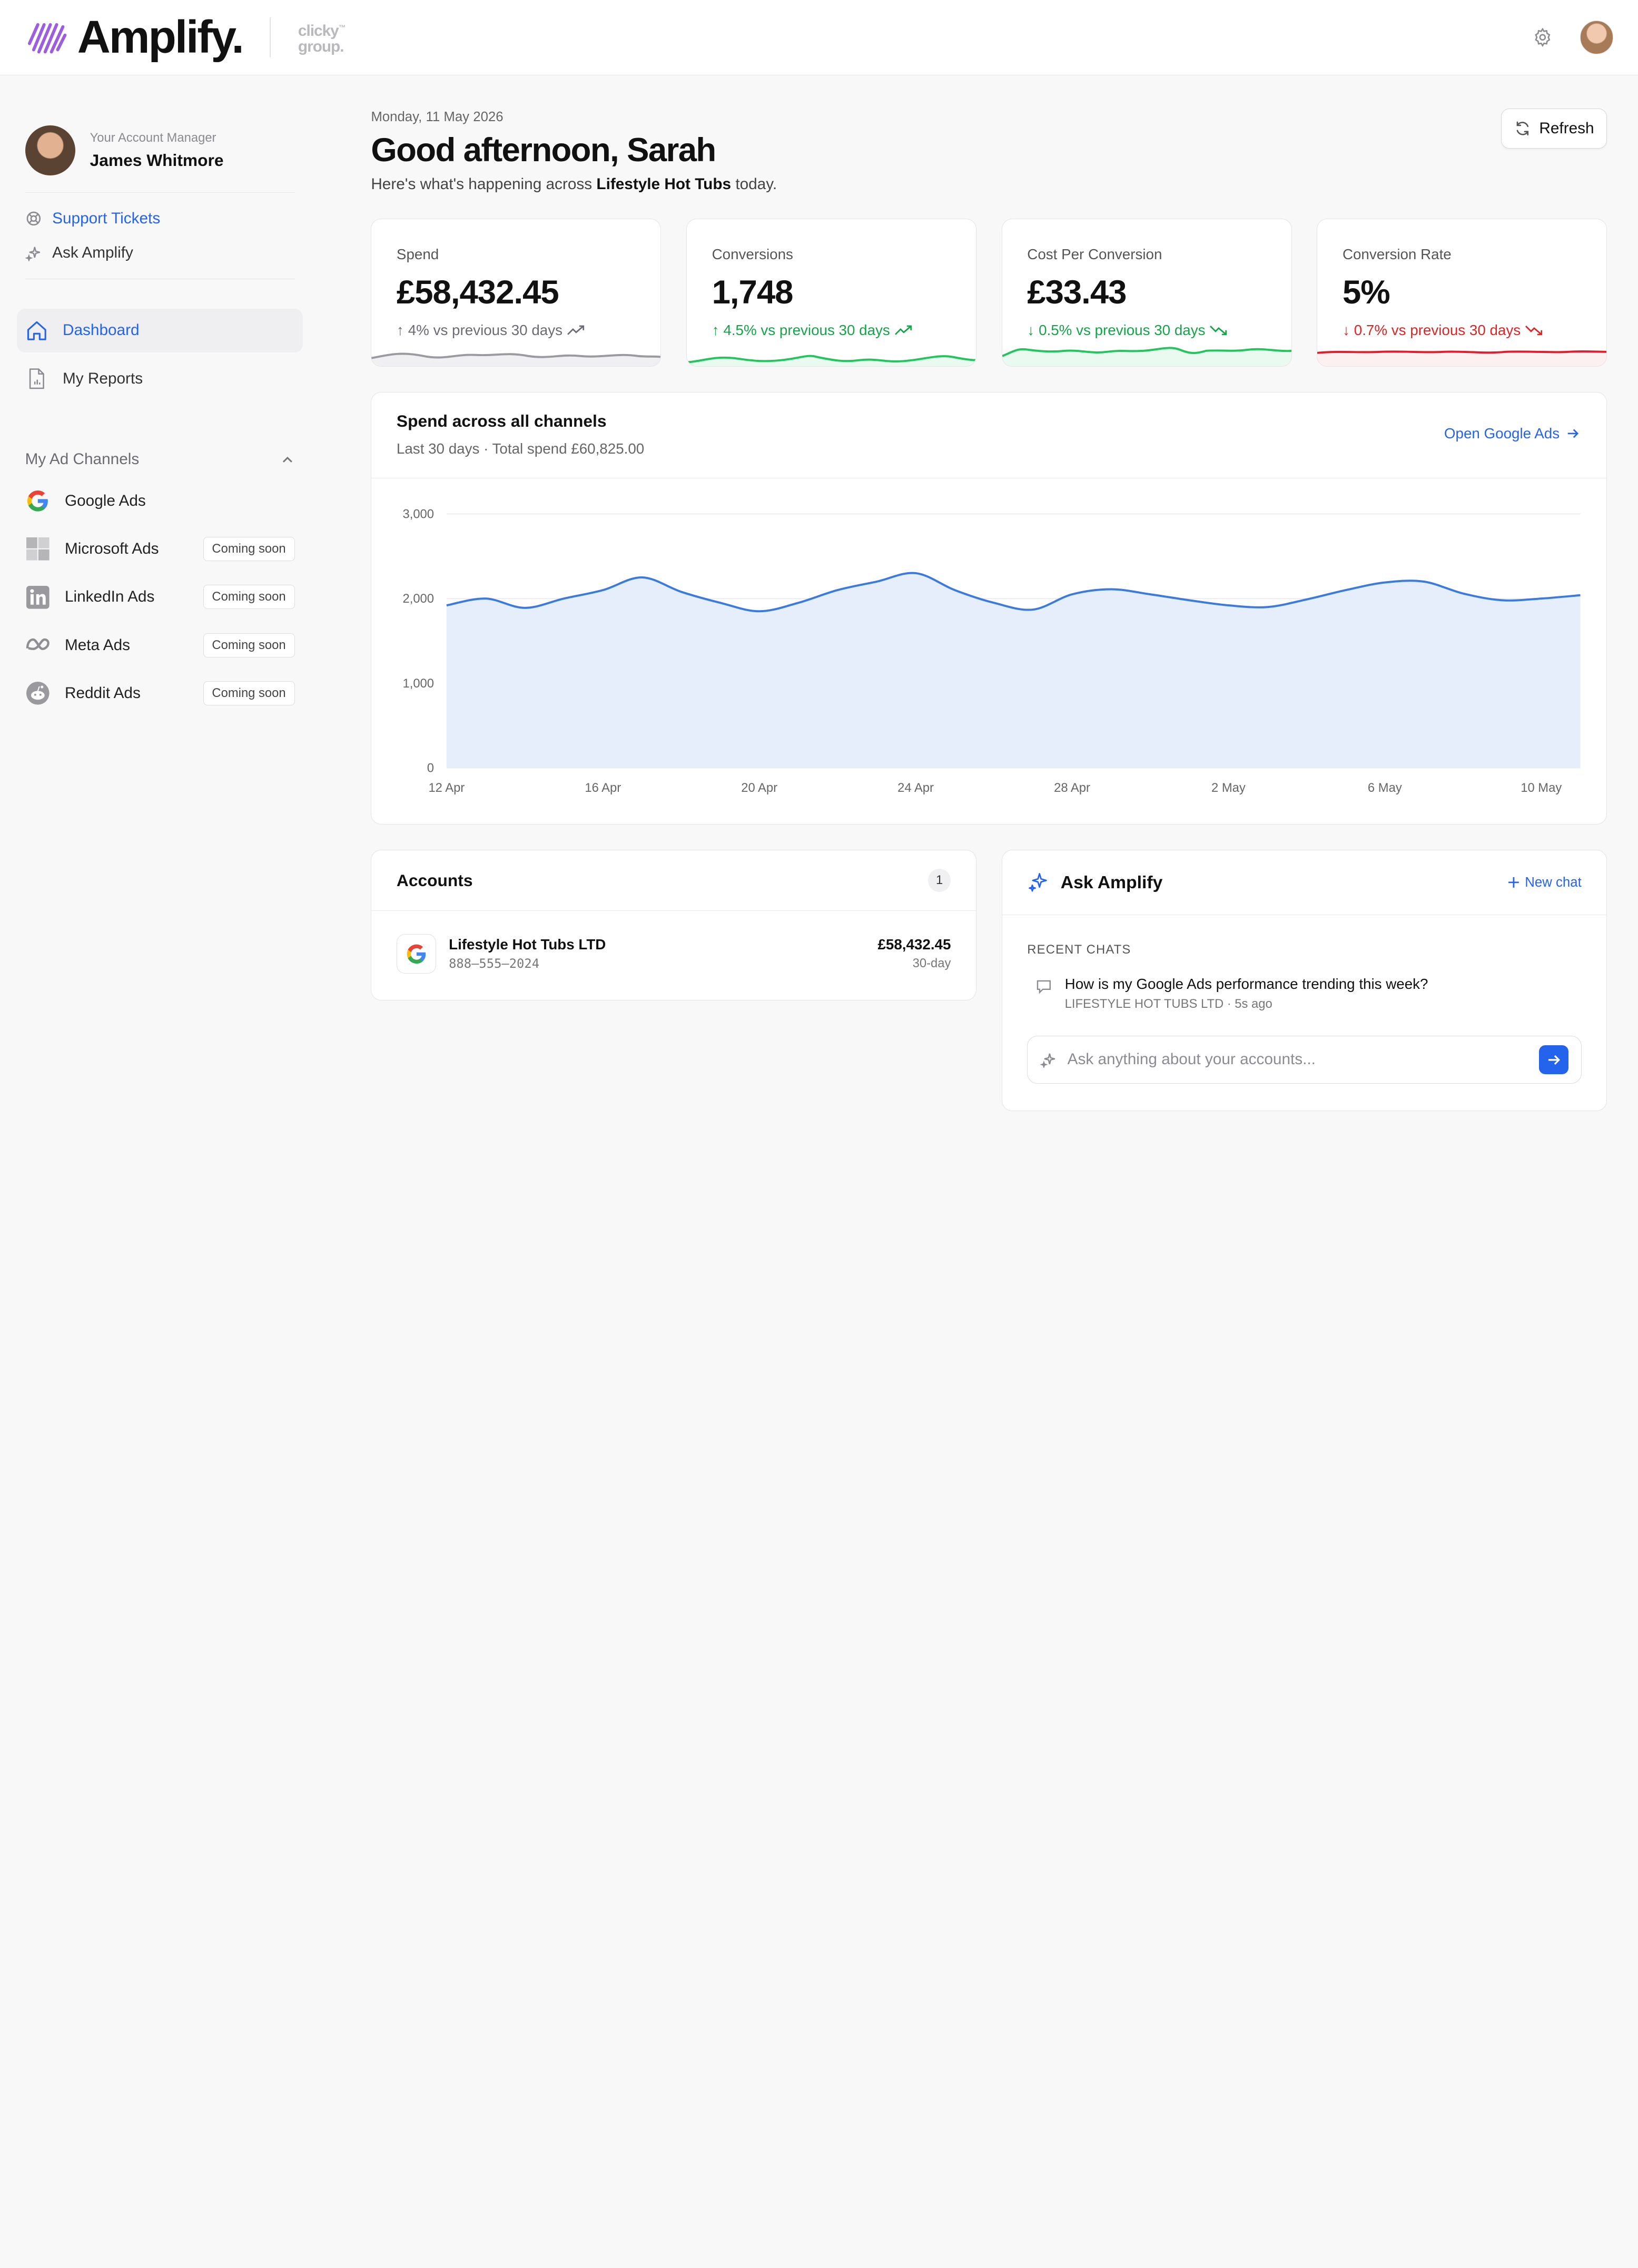 This screenshot has width=1638, height=2268. I want to click on accounts-count-badge: 1, so click(939, 880).